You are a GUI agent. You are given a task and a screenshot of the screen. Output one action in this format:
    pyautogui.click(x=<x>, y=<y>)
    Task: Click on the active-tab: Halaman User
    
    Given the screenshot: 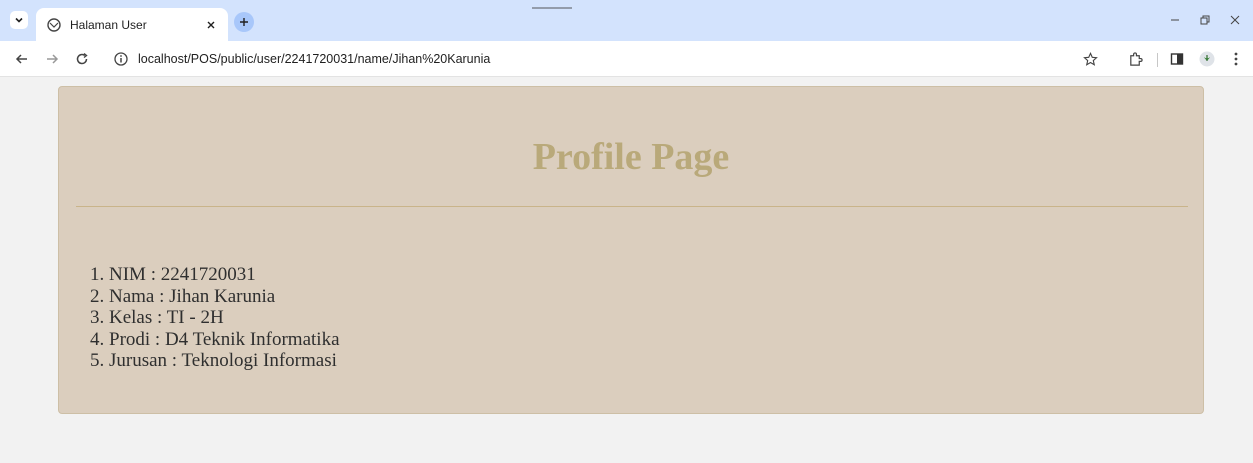 What is the action you would take?
    pyautogui.click(x=132, y=24)
    